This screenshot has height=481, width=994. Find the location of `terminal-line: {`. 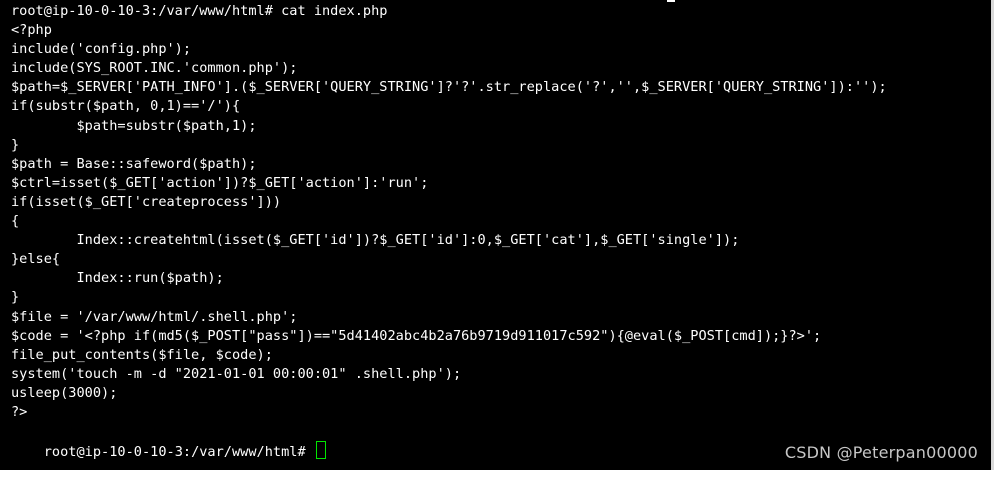

terminal-line: { is located at coordinates (15, 221).